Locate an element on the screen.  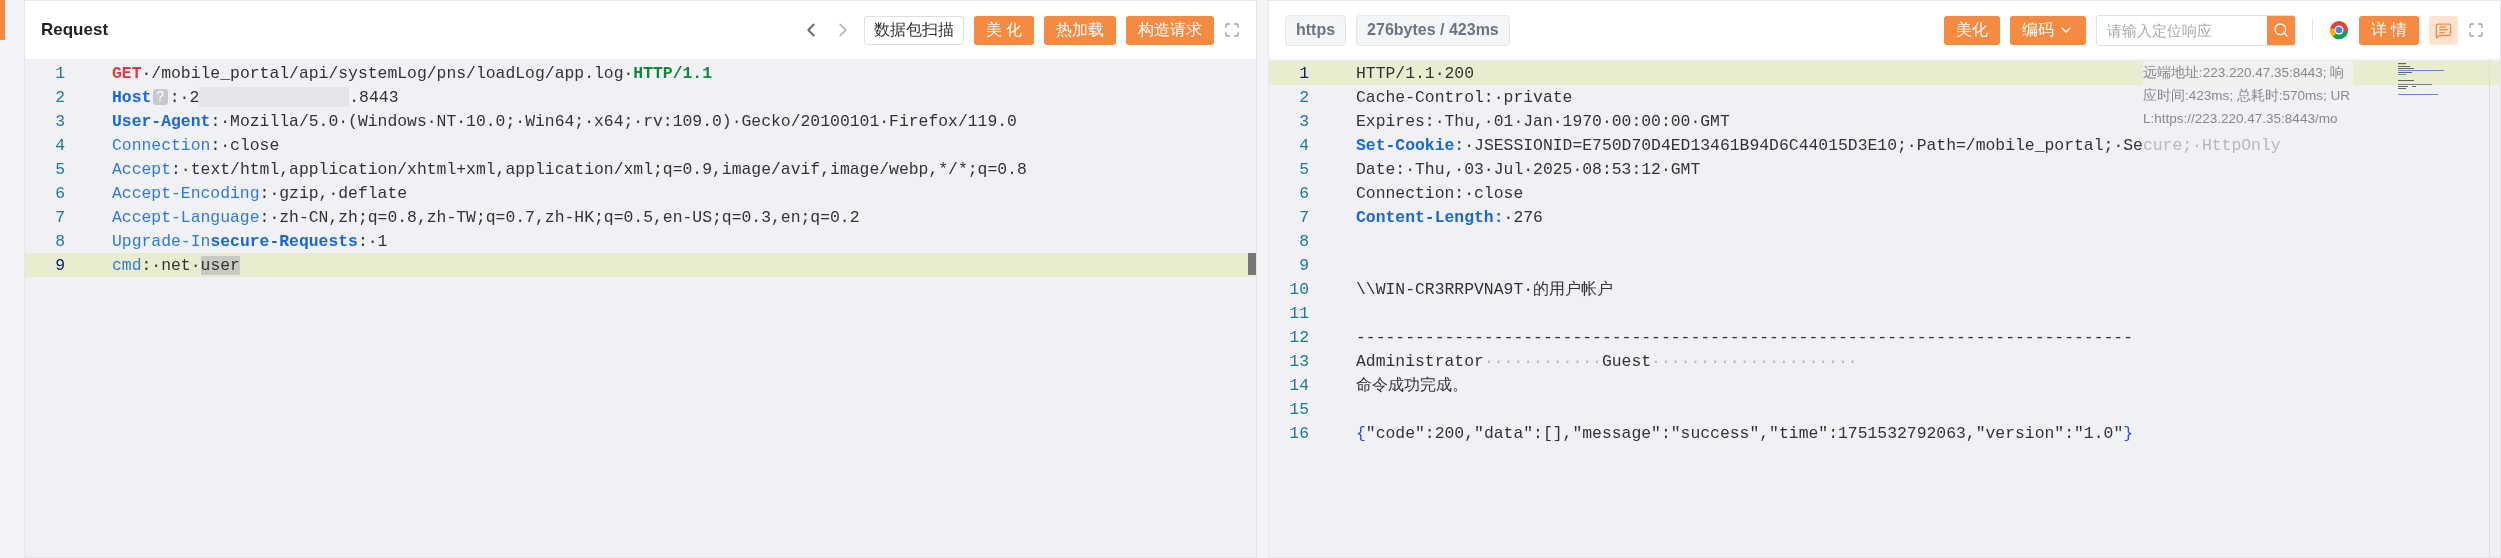
search-field: 请输入定位响应 is located at coordinates (2195, 30).